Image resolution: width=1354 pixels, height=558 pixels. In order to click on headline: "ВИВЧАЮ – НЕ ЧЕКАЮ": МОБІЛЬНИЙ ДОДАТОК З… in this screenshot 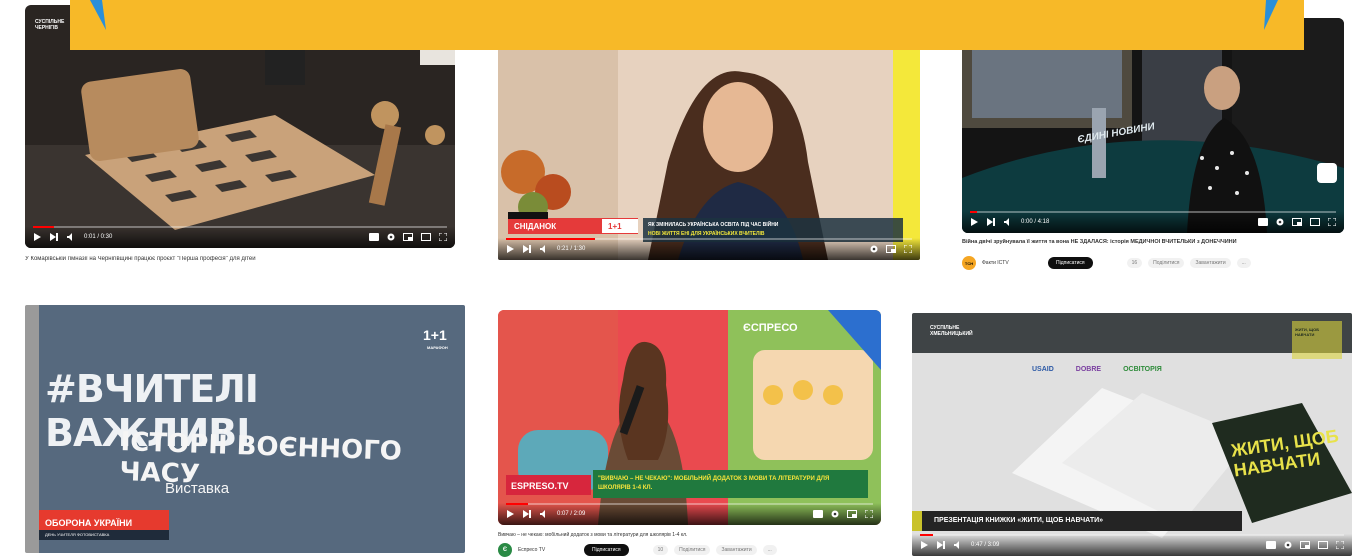, I will do `click(714, 483)`.